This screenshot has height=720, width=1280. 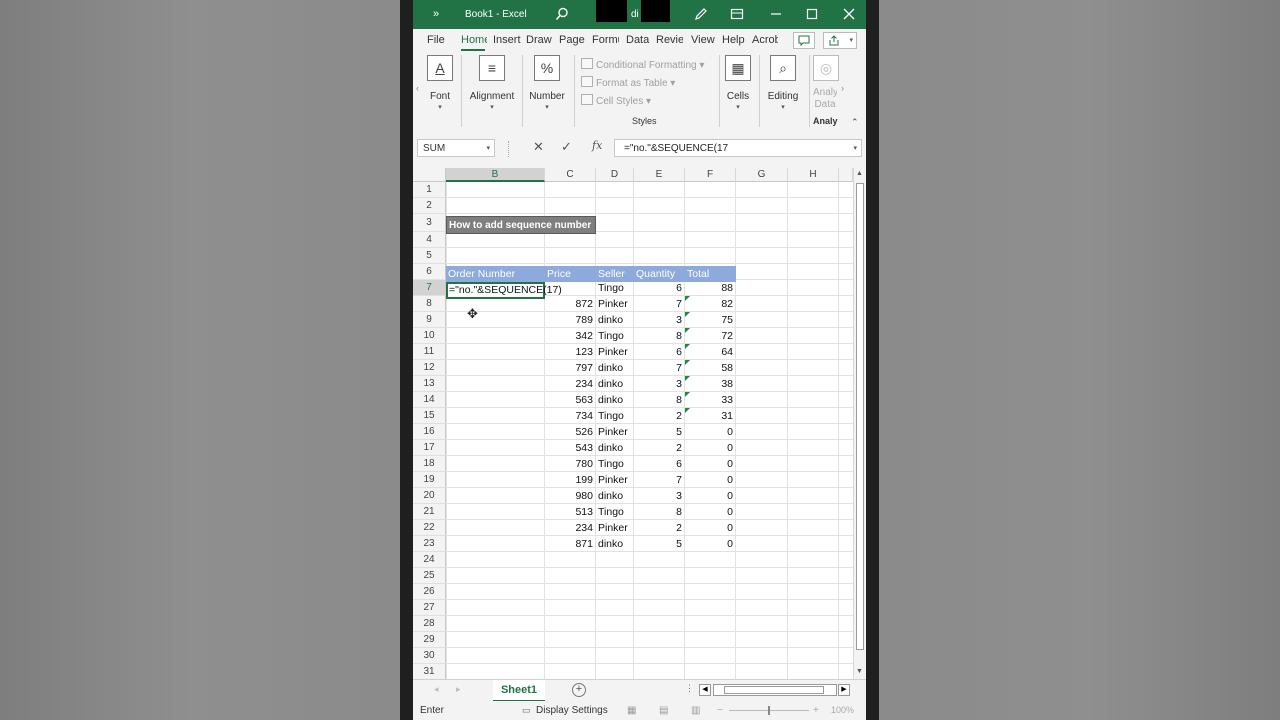 I want to click on scroll-left-icon: ◀, so click(x=705, y=690).